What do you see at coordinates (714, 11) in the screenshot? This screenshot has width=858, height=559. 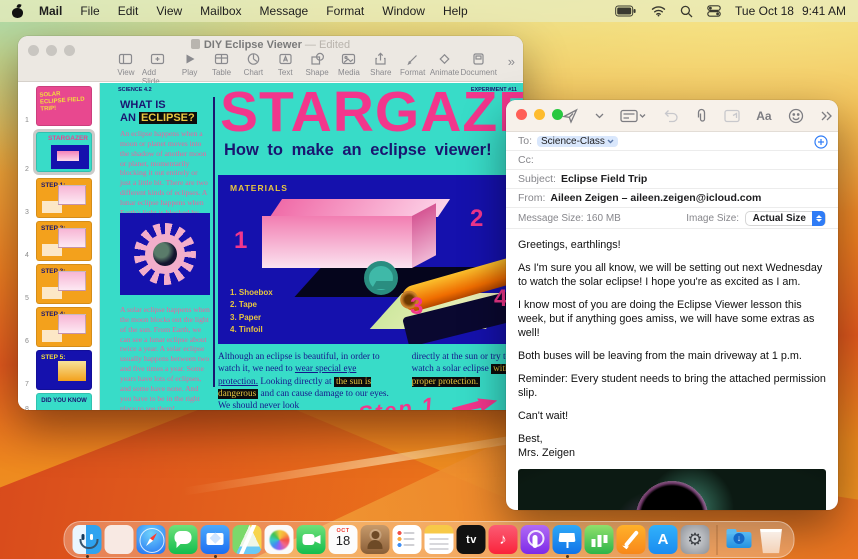 I see `control-center-icon` at bounding box center [714, 11].